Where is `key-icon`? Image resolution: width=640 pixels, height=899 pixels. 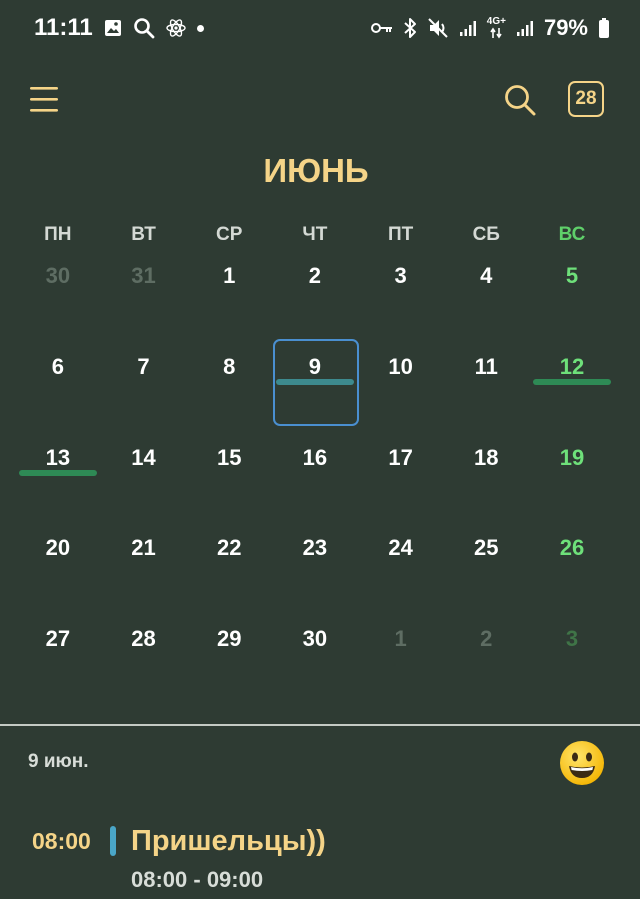 key-icon is located at coordinates (381, 28).